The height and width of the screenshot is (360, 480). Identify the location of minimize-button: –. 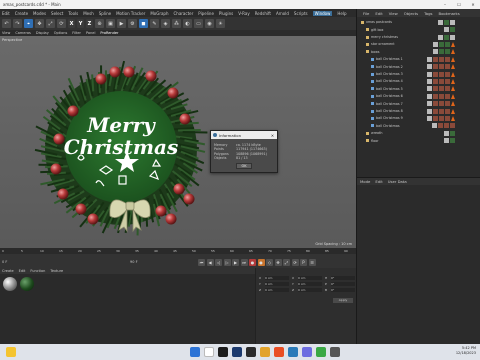
(445, 4).